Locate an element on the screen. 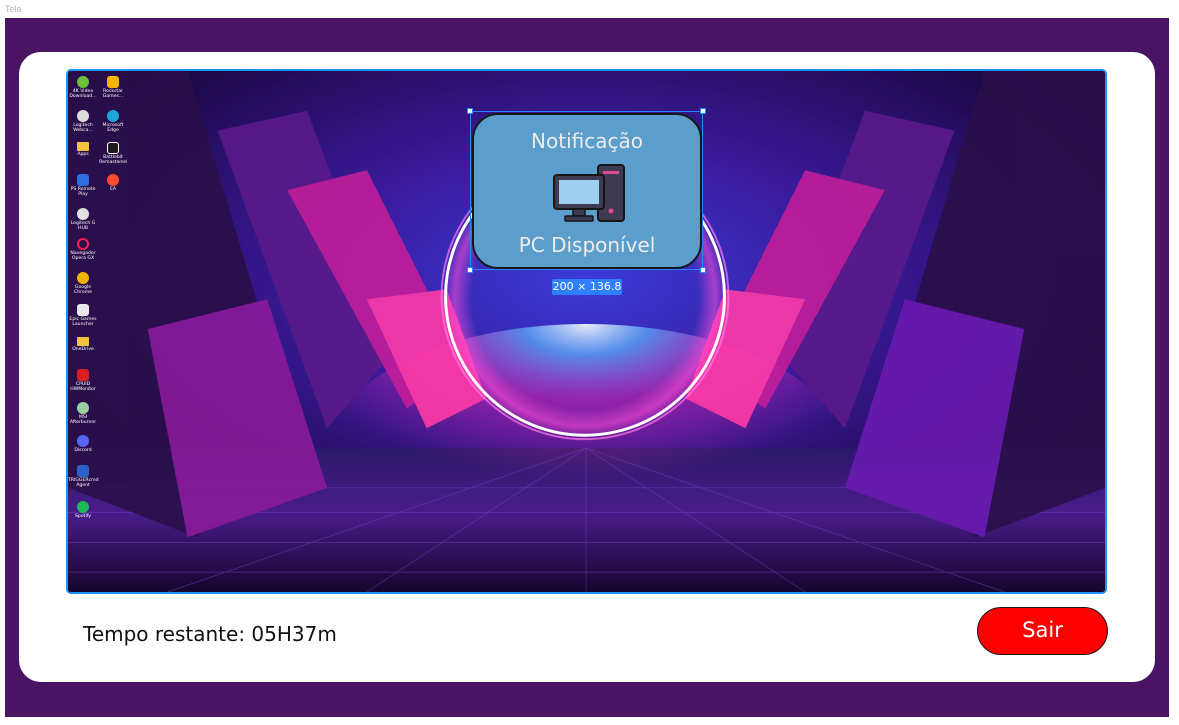 This screenshot has height=725, width=1179. desktop-icon: EA is located at coordinates (113, 183).